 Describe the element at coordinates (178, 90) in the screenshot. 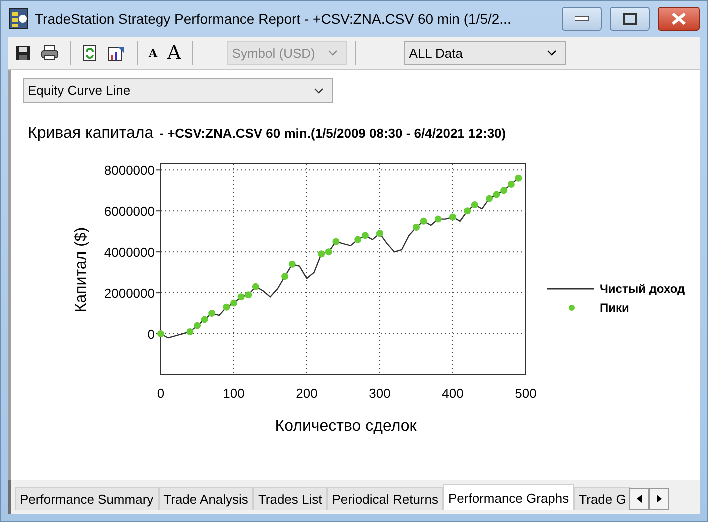

I see `graph-type-dropdown: Equity Curve Line` at that location.